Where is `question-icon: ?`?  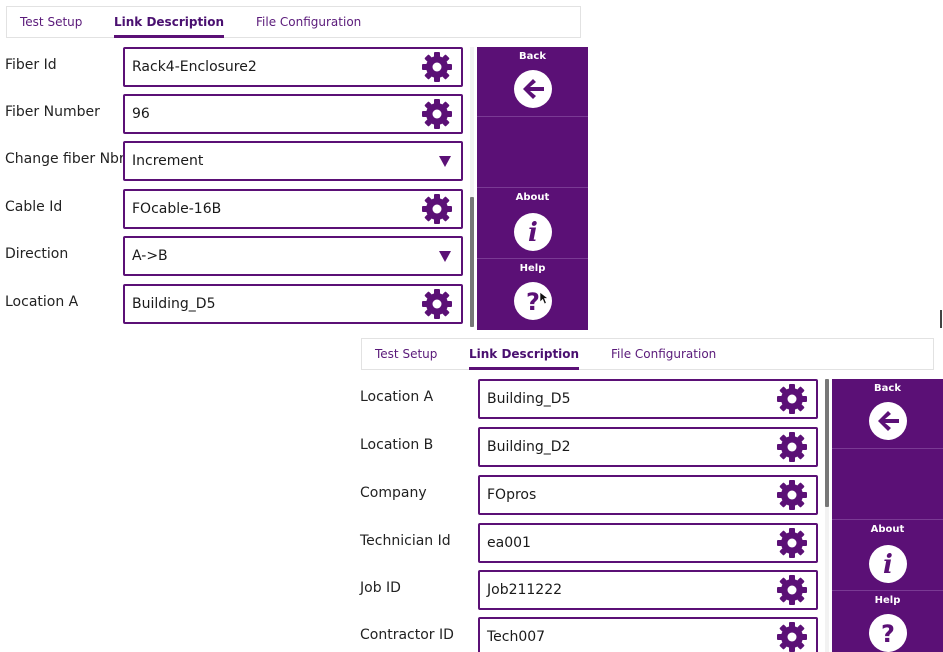
question-icon: ? is located at coordinates (887, 633).